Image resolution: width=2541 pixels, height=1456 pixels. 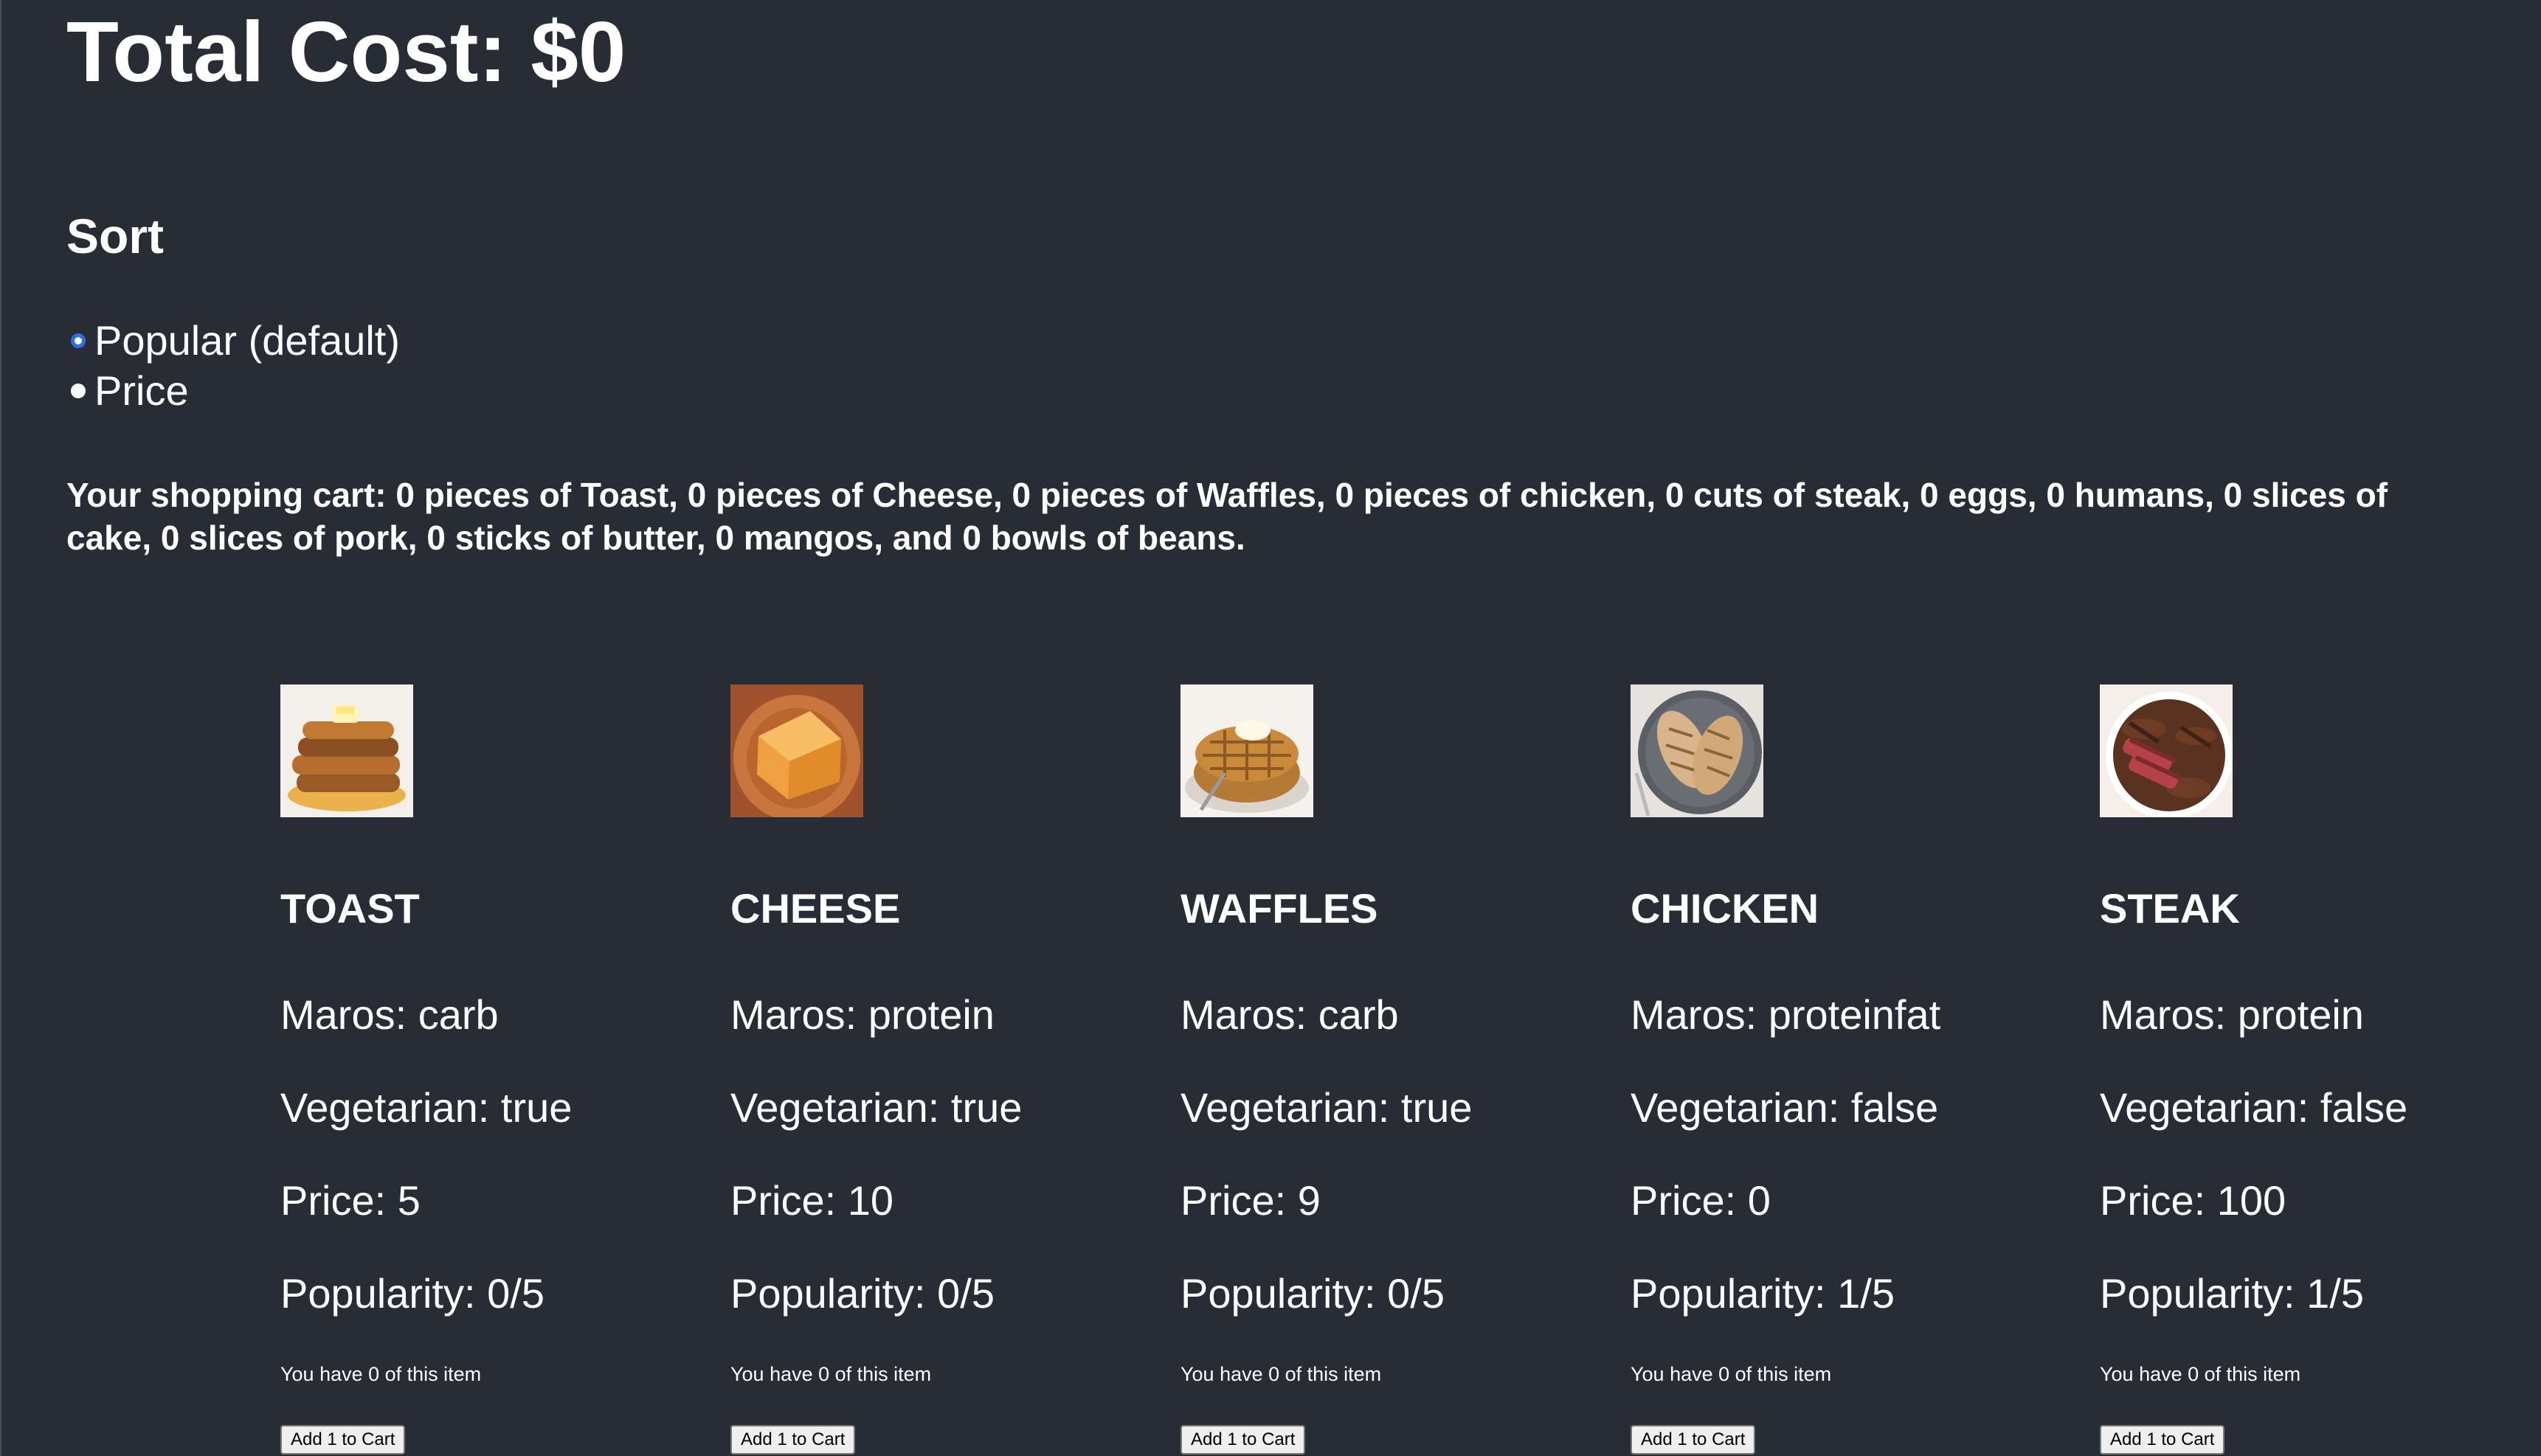 I want to click on item-name: STEAK, so click(x=2170, y=908).